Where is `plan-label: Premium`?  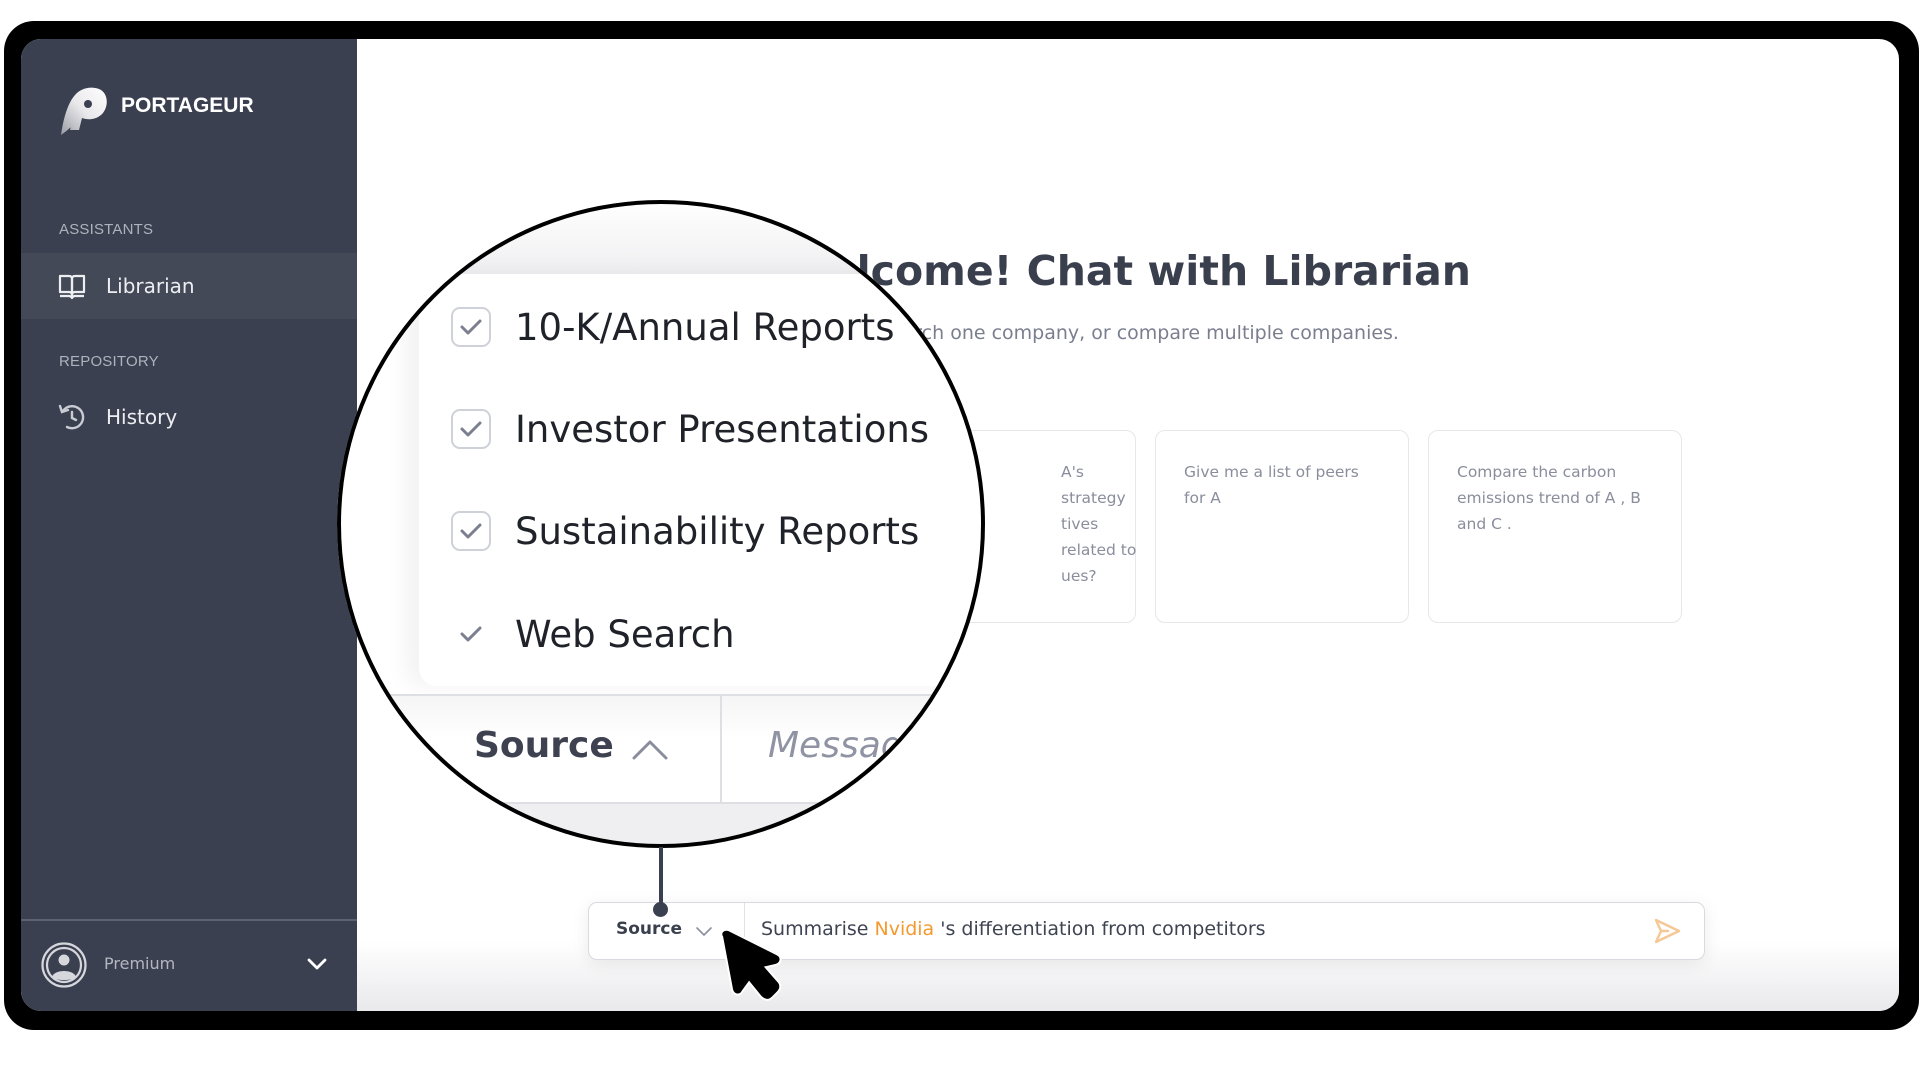
plan-label: Premium is located at coordinates (140, 963).